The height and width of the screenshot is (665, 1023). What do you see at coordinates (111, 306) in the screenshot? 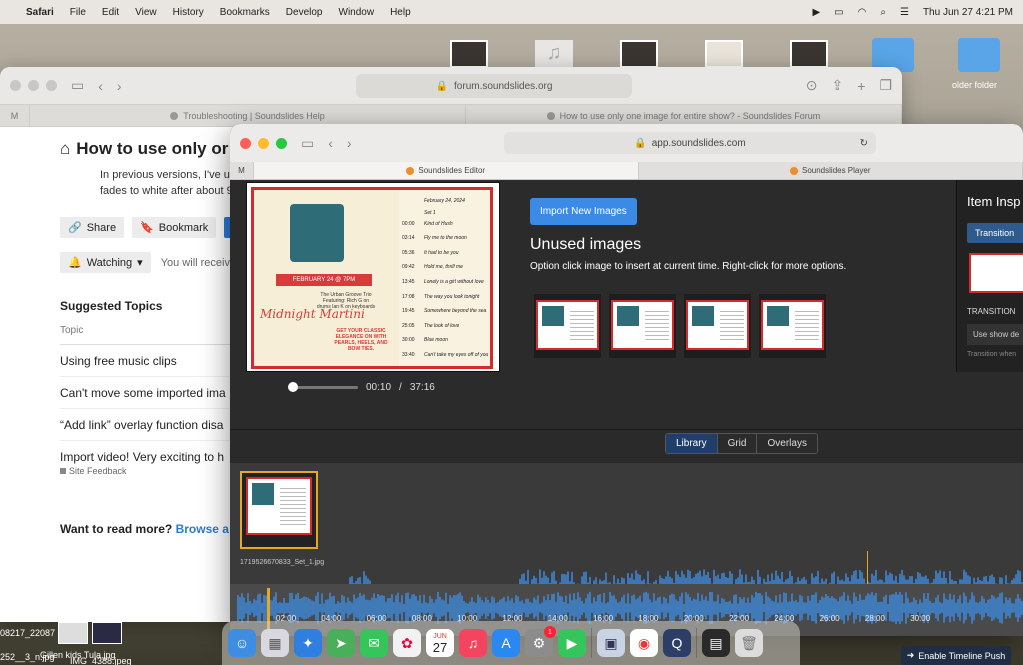
I see `suggested-heading: Suggested Topics` at bounding box center [111, 306].